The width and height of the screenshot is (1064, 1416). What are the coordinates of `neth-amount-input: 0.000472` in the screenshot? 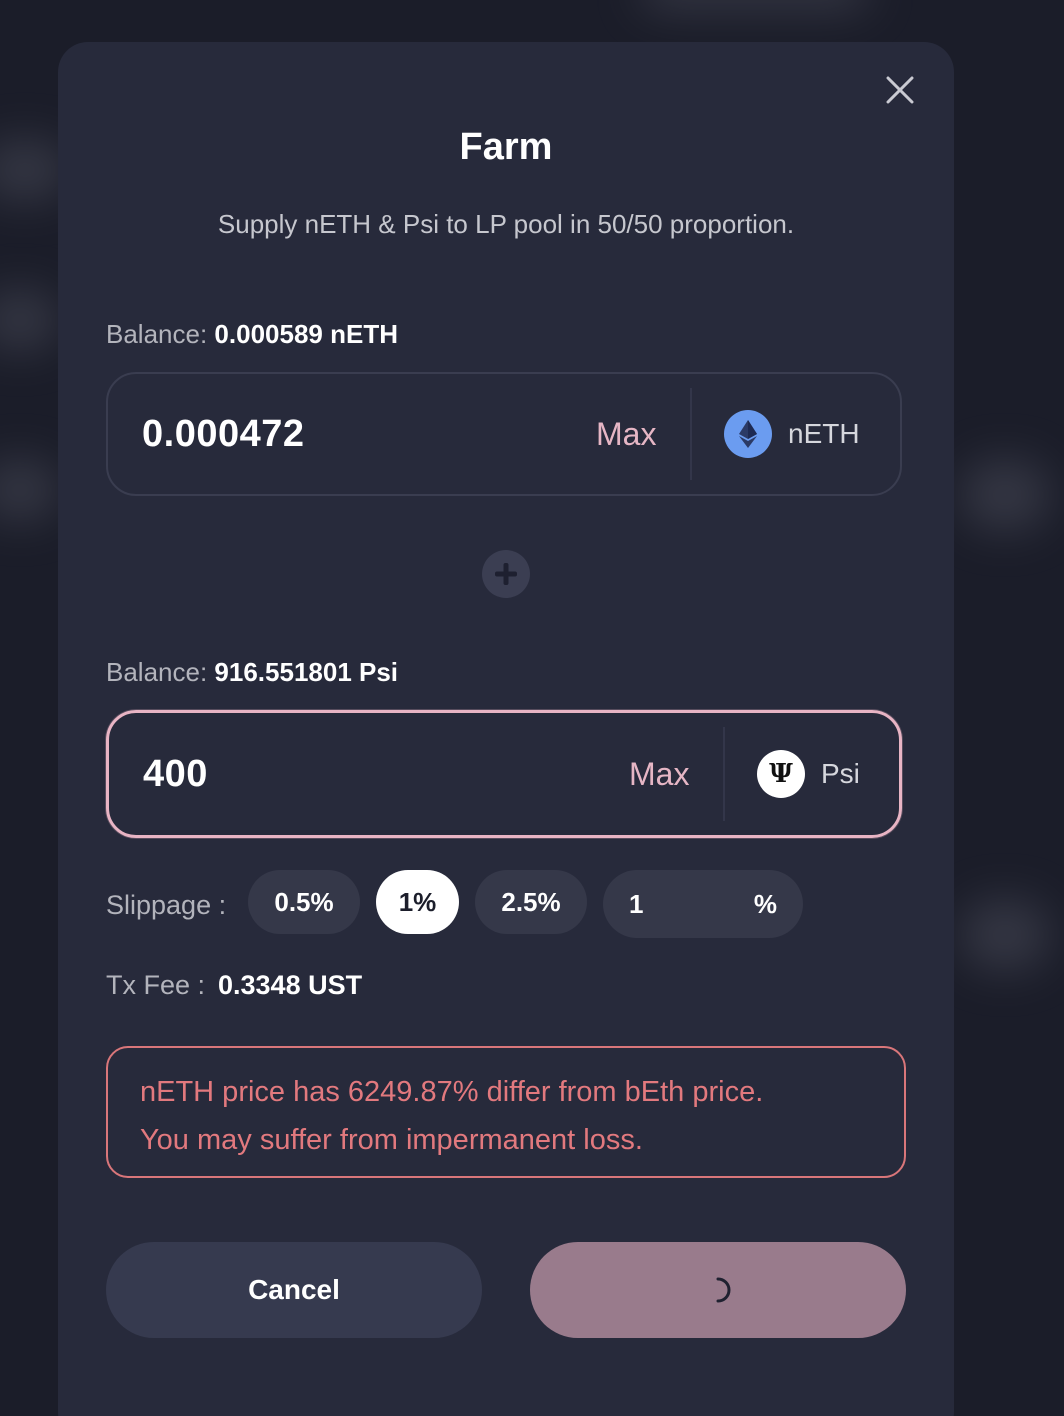 It's located at (223, 434).